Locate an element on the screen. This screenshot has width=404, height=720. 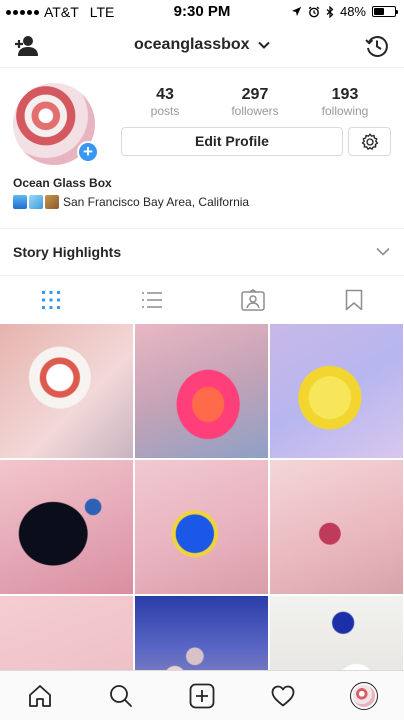
fish-emoji-icon is located at coordinates (36, 202).